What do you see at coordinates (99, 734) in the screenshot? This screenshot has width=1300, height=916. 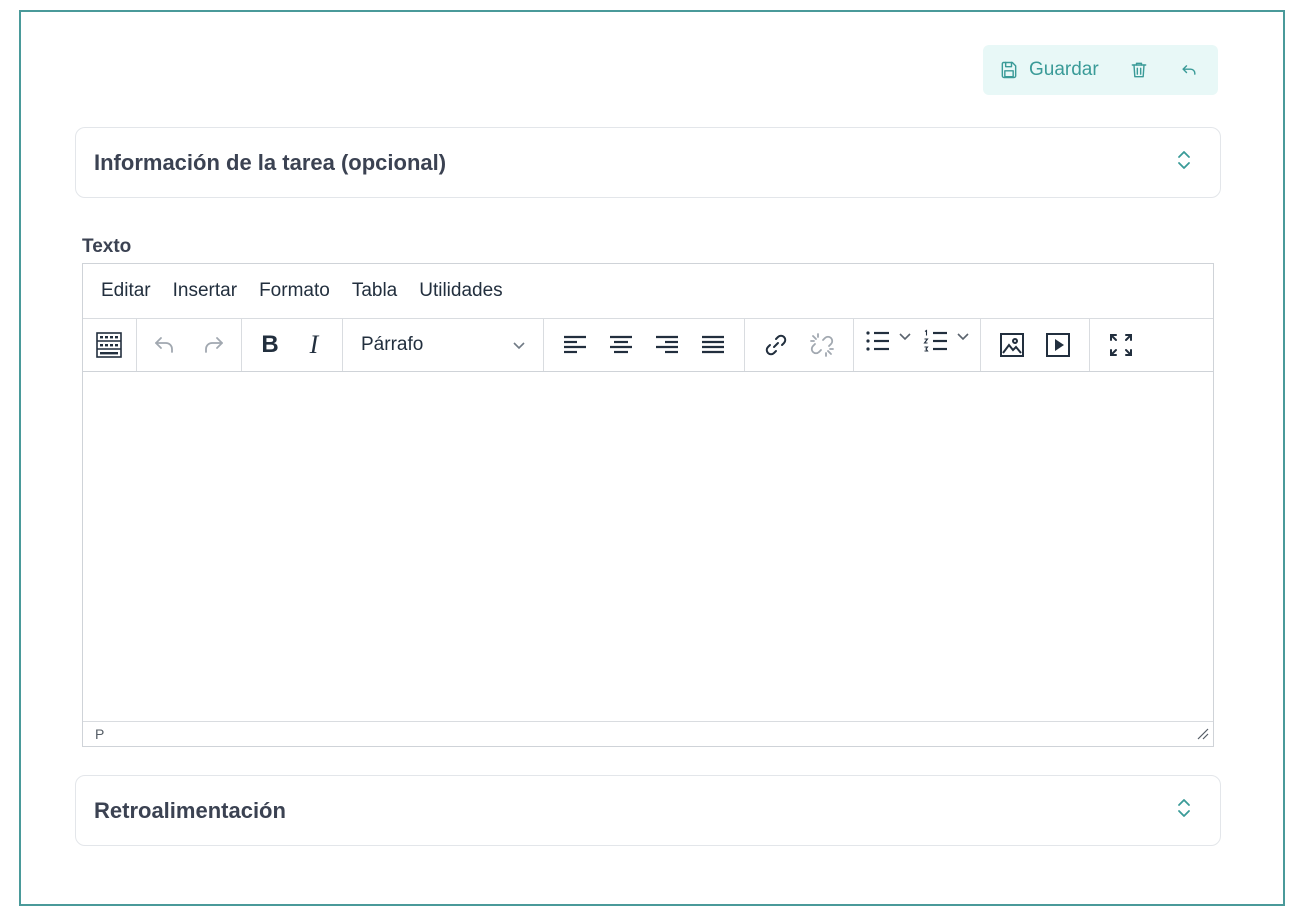 I see `element-path: P` at bounding box center [99, 734].